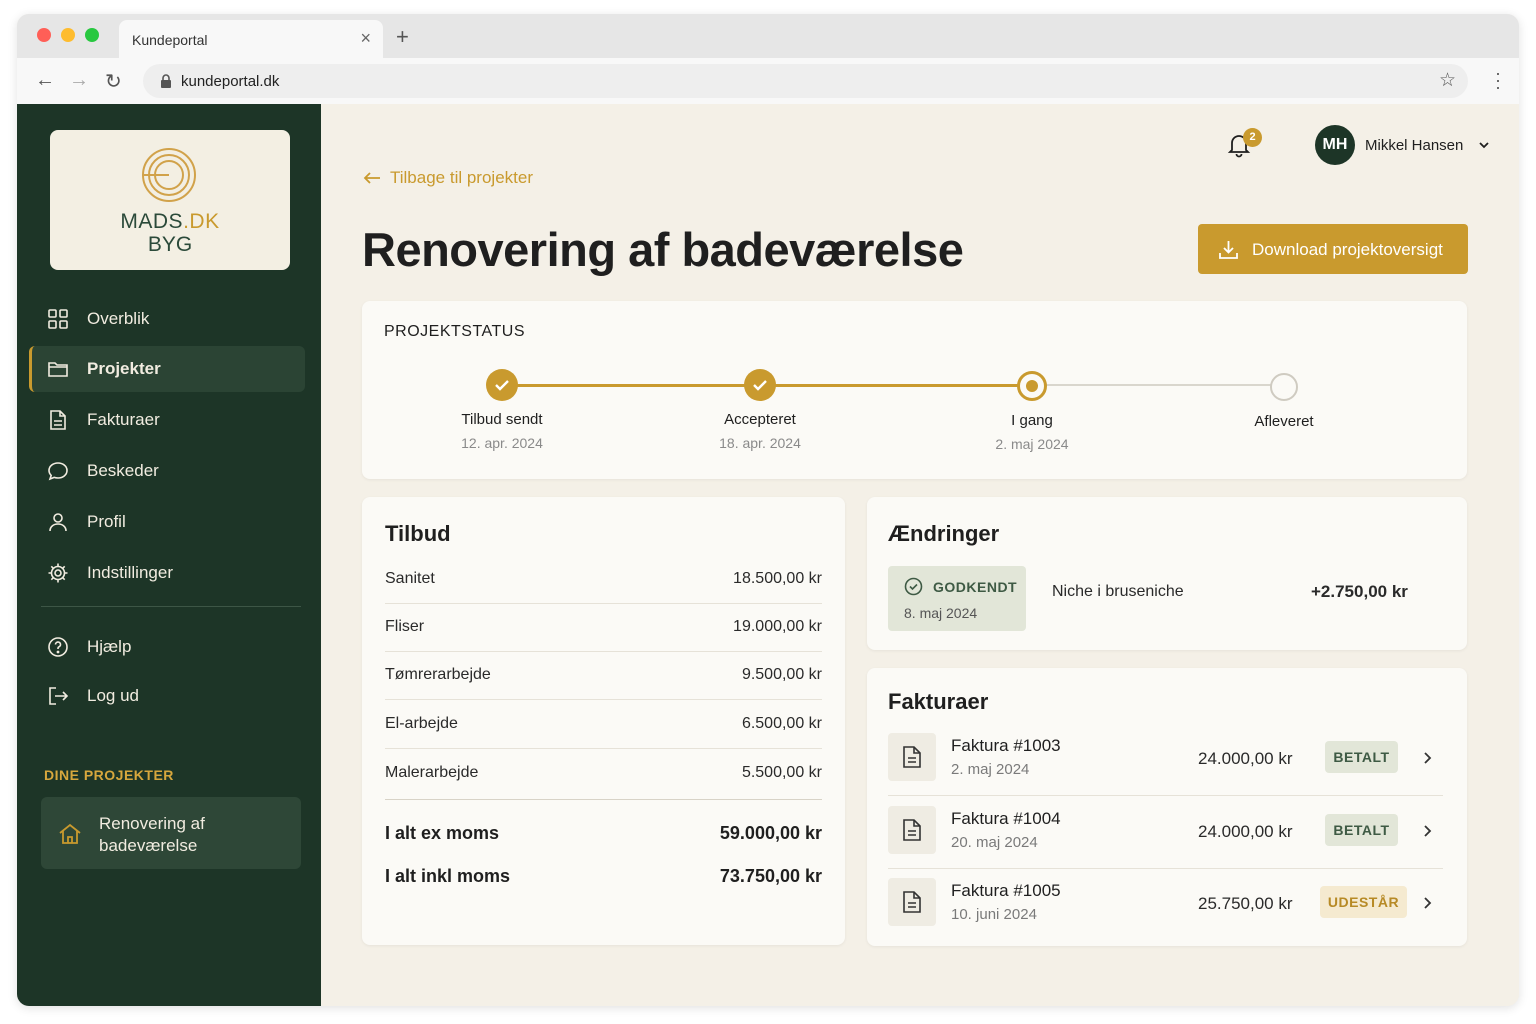  What do you see at coordinates (45, 80) in the screenshot?
I see `back-arrow-icon: ←` at bounding box center [45, 80].